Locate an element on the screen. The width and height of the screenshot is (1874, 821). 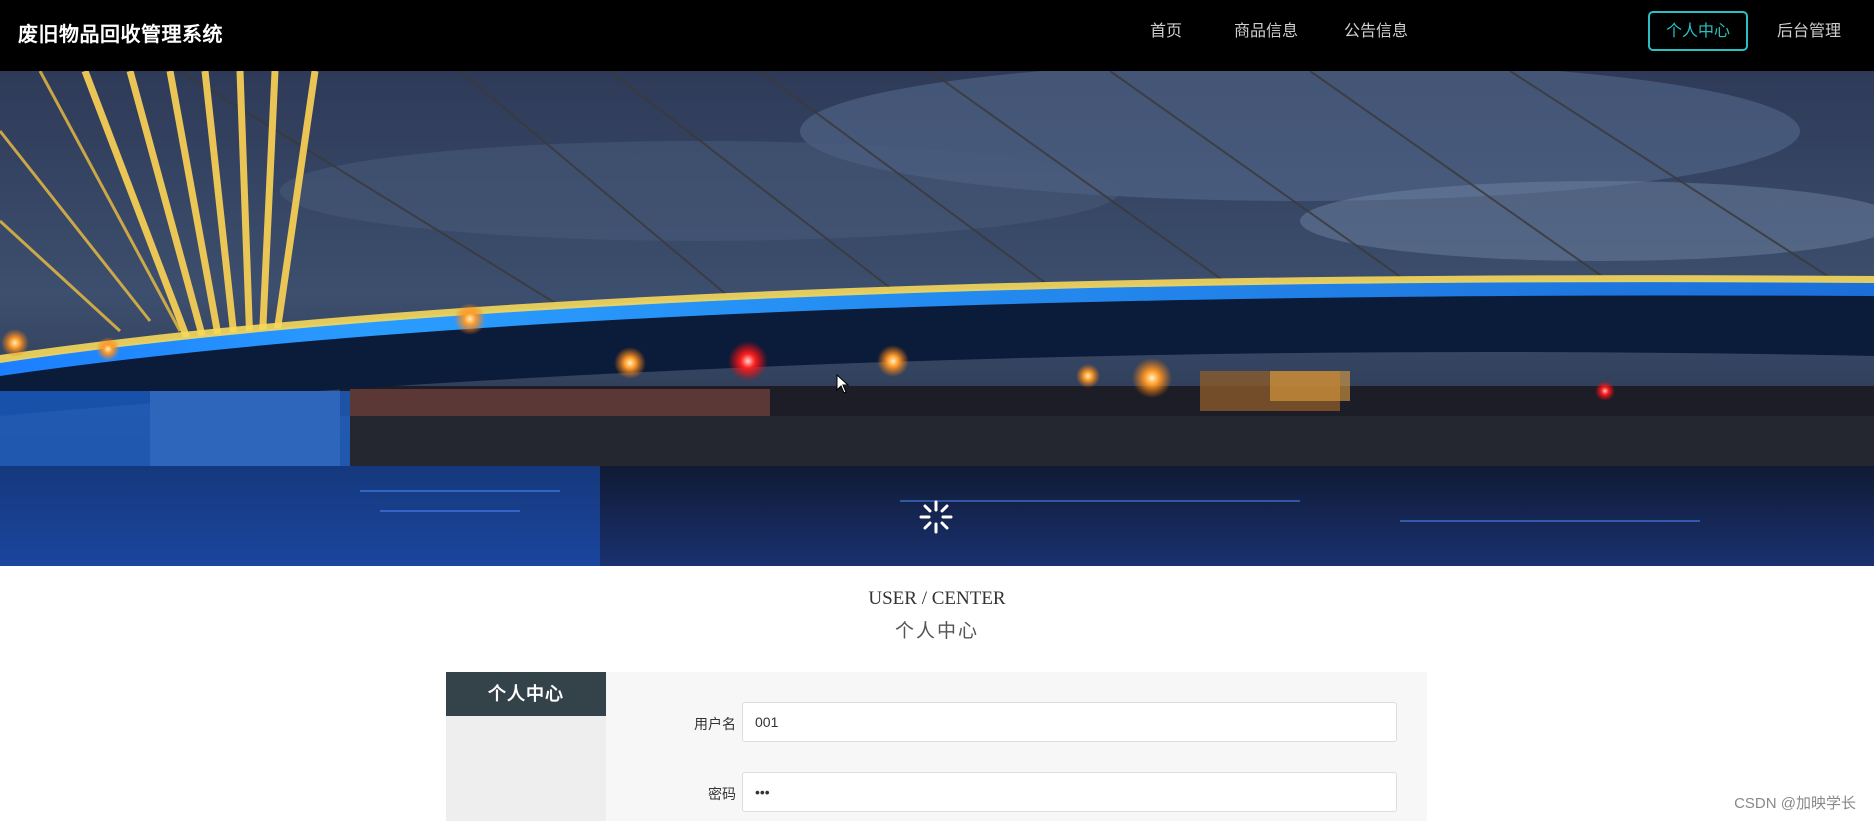
user-center-sidebar: 个人中心 is located at coordinates (526, 746).